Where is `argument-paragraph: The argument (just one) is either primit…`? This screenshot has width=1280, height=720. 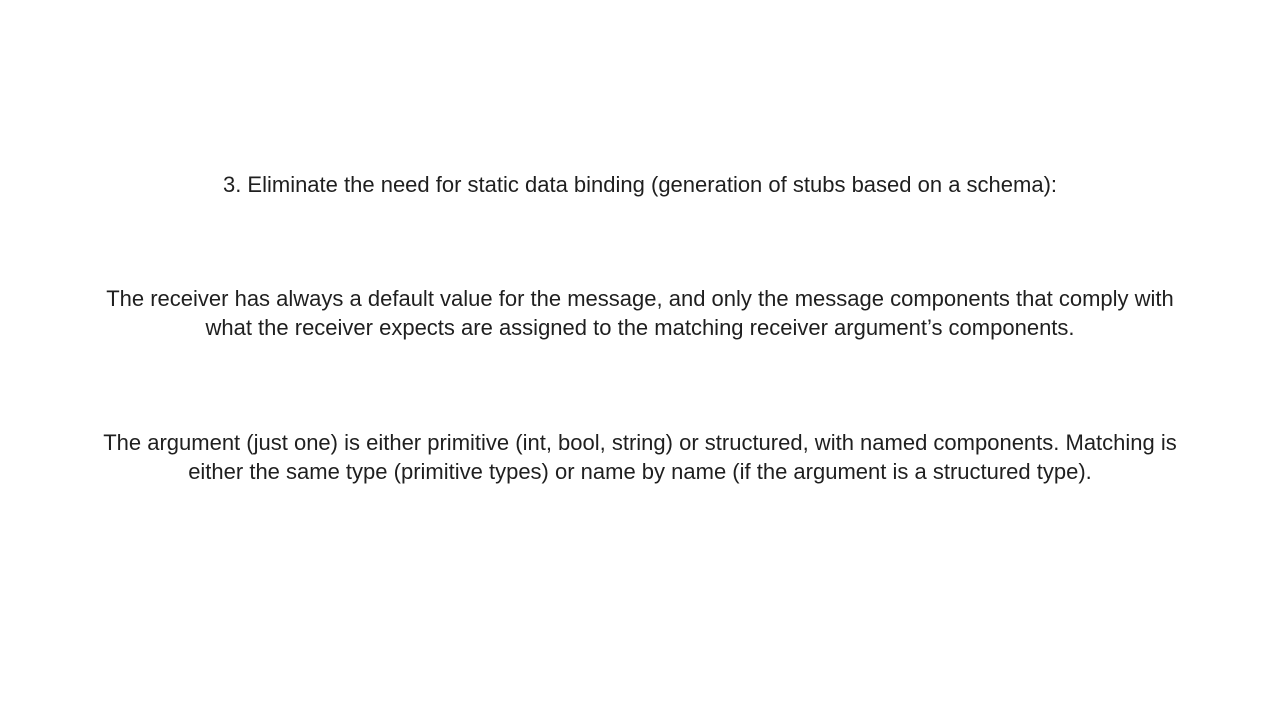 argument-paragraph: The argument (just one) is either primit… is located at coordinates (640, 457).